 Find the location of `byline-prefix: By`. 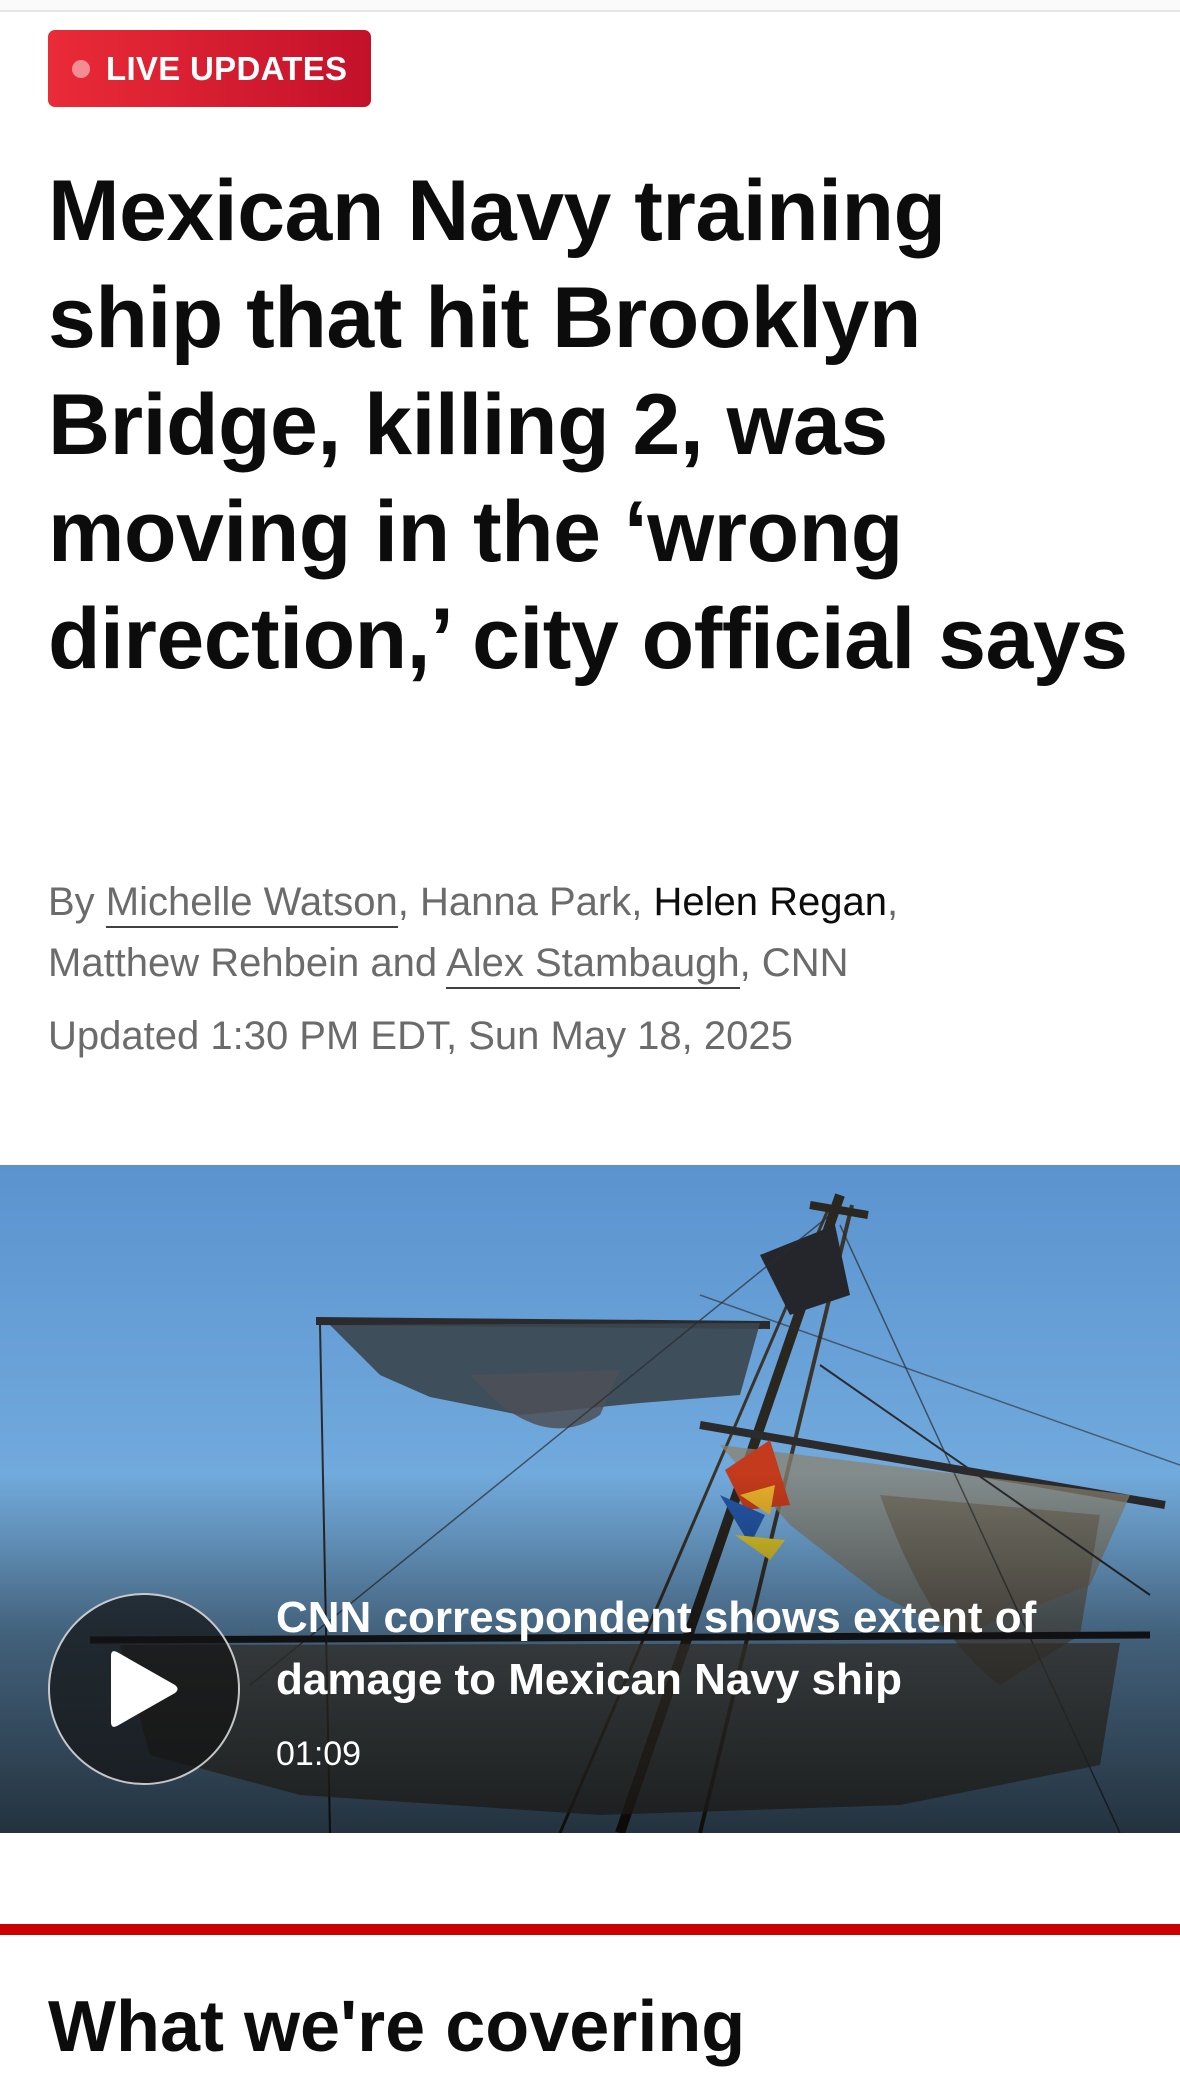

byline-prefix: By is located at coordinates (77, 902).